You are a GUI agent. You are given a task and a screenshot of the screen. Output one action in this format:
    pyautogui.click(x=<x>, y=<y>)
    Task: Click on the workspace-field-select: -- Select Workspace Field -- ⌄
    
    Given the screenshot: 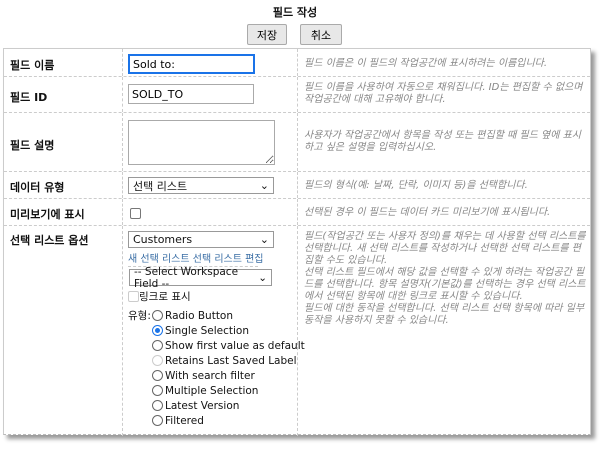 What is the action you would take?
    pyautogui.click(x=200, y=278)
    